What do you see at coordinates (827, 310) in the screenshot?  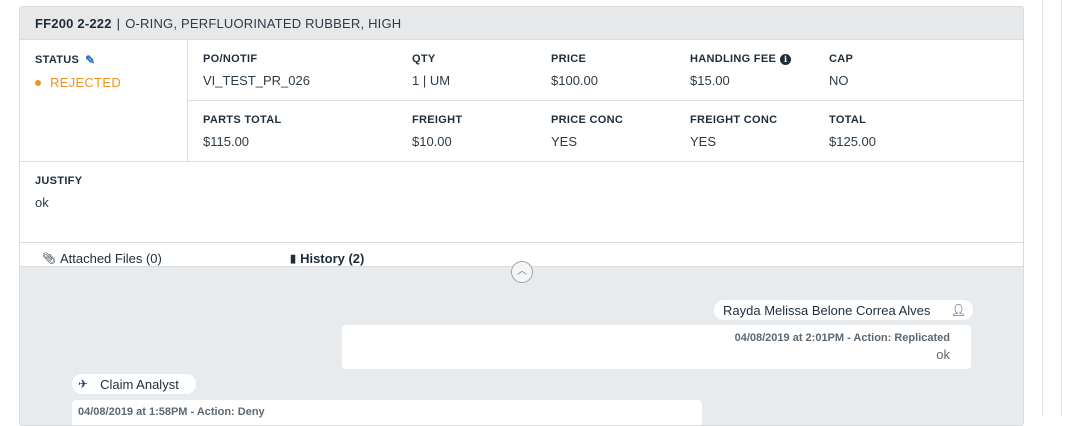 I see `author-name: Rayda Melissa Belone Correa Alves` at bounding box center [827, 310].